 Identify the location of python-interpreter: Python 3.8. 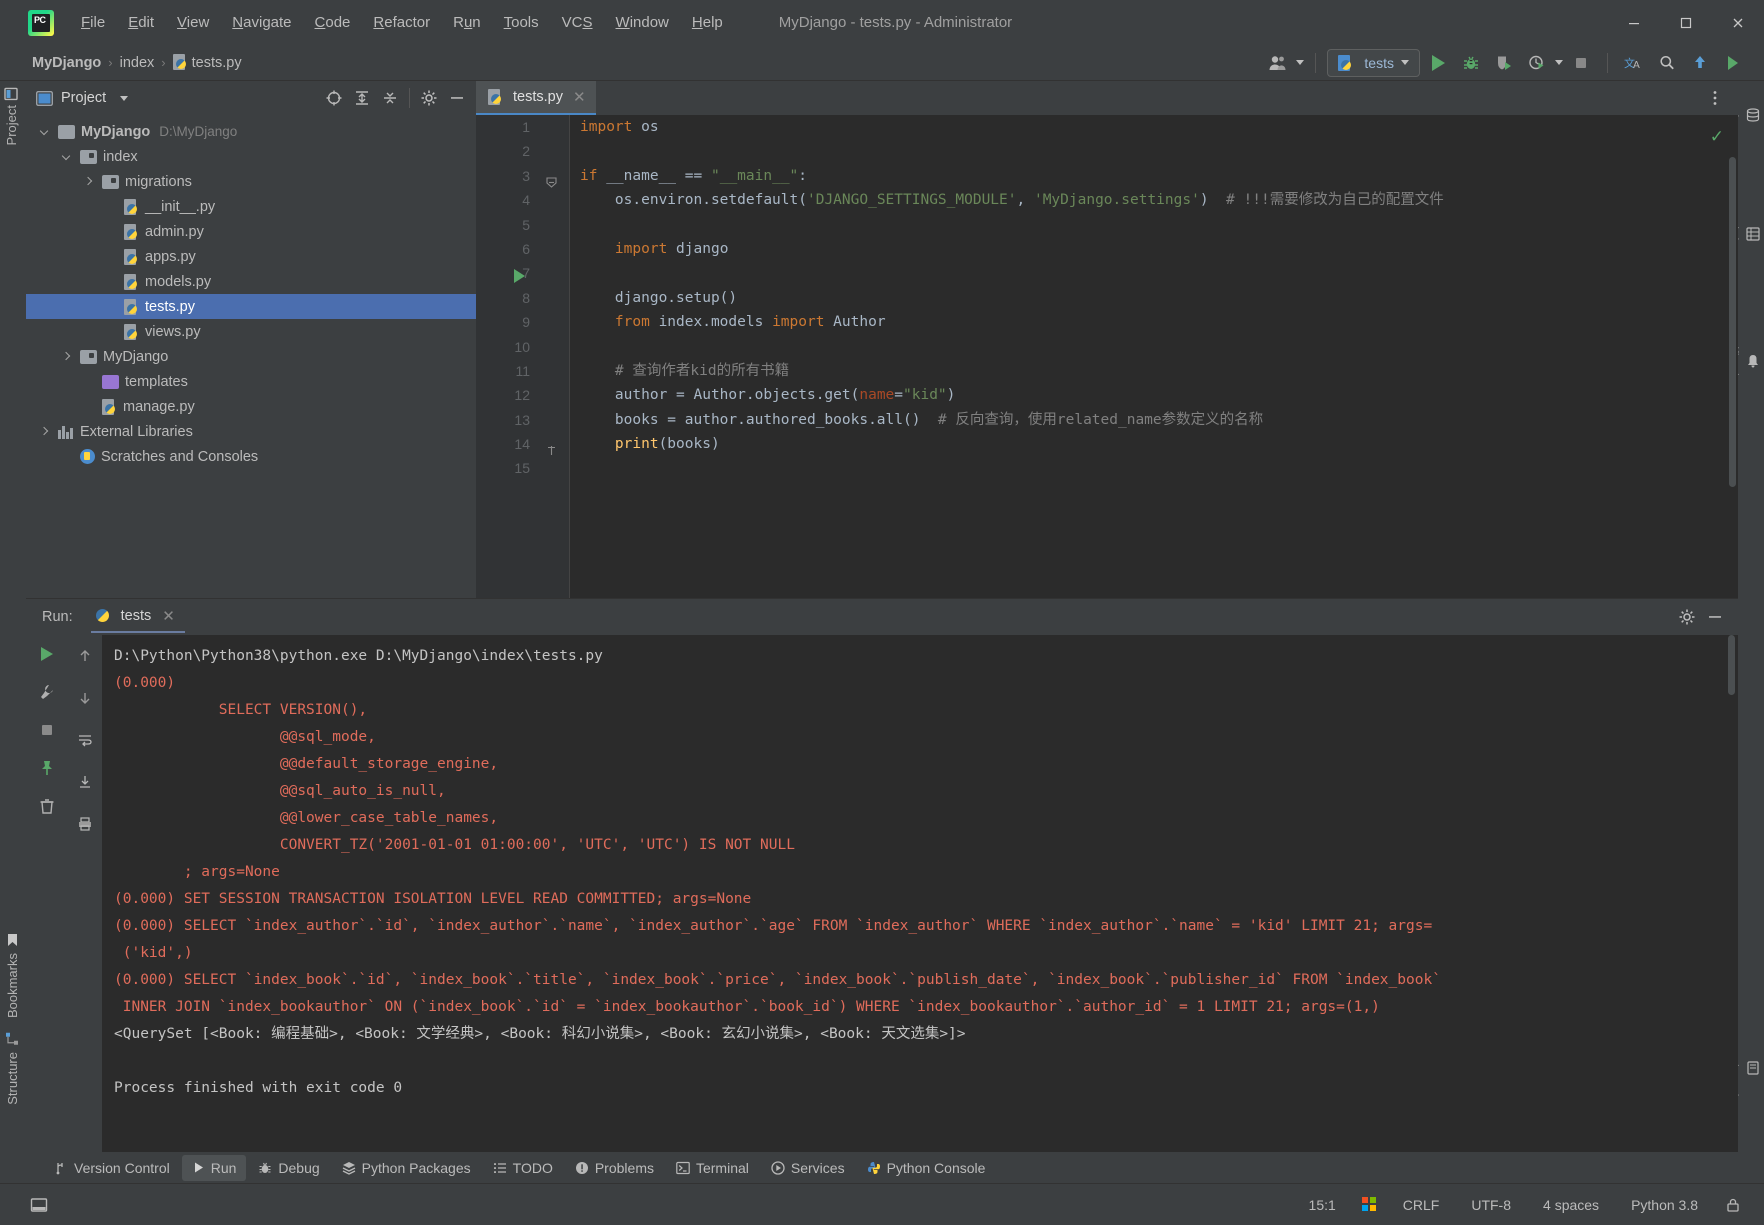
(1664, 1205).